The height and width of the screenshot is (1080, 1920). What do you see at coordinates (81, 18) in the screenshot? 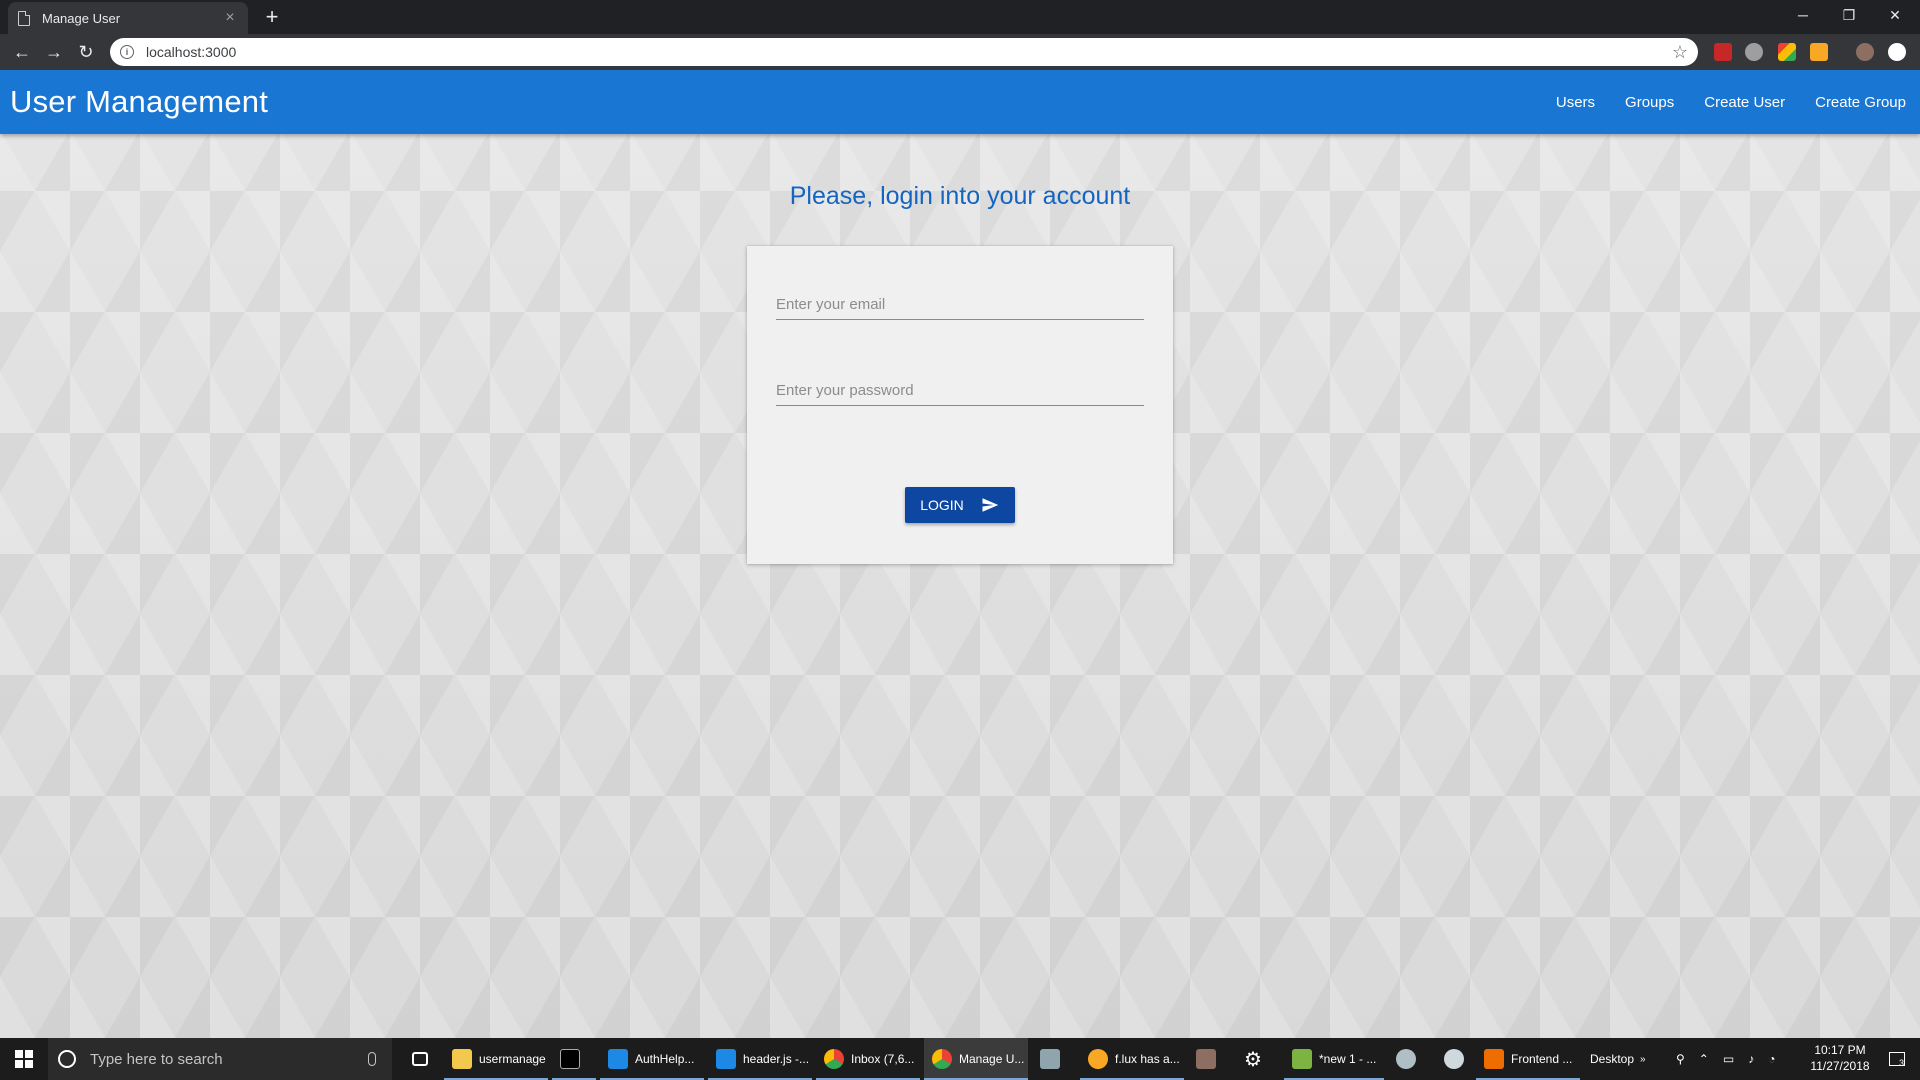
I see `tab-title: Manage User` at bounding box center [81, 18].